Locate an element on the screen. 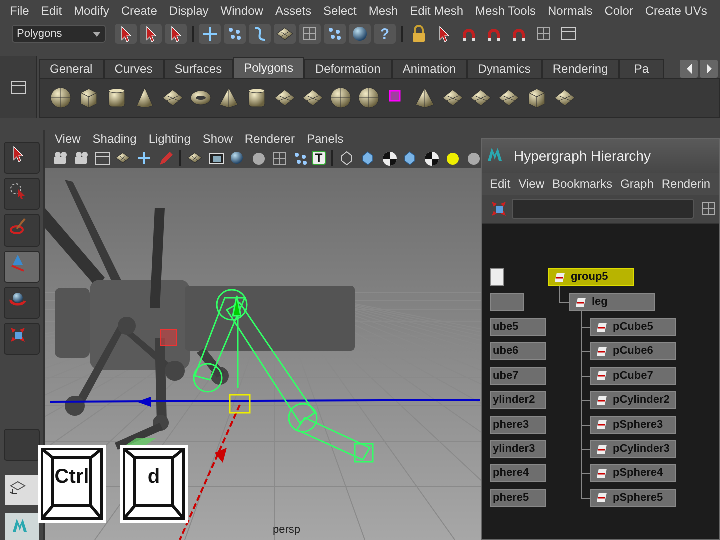 The image size is (720, 540). snap-to-vertex-icon is located at coordinates (335, 34).